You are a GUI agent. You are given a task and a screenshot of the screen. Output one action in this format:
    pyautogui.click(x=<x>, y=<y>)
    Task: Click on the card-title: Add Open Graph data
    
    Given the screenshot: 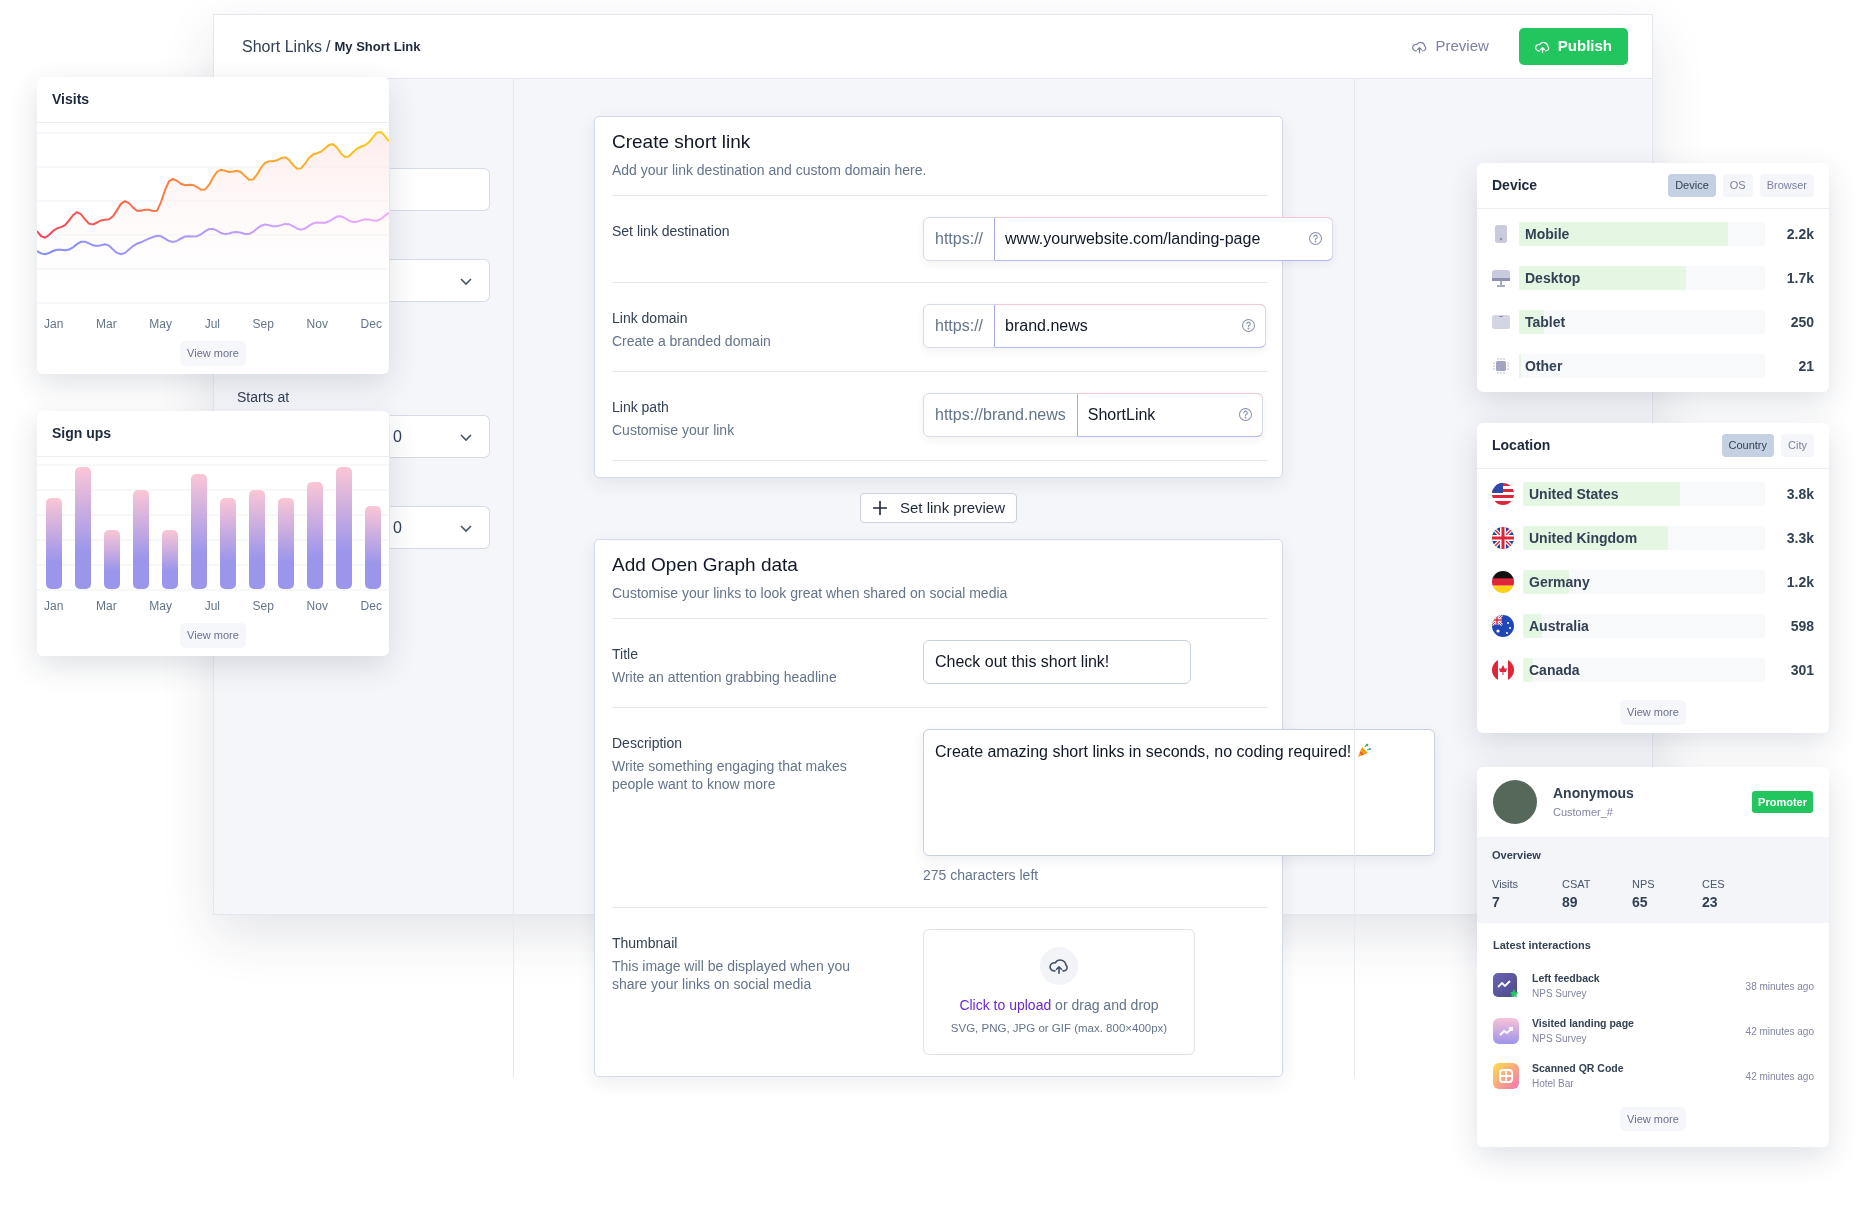 What is the action you would take?
    pyautogui.click(x=705, y=565)
    